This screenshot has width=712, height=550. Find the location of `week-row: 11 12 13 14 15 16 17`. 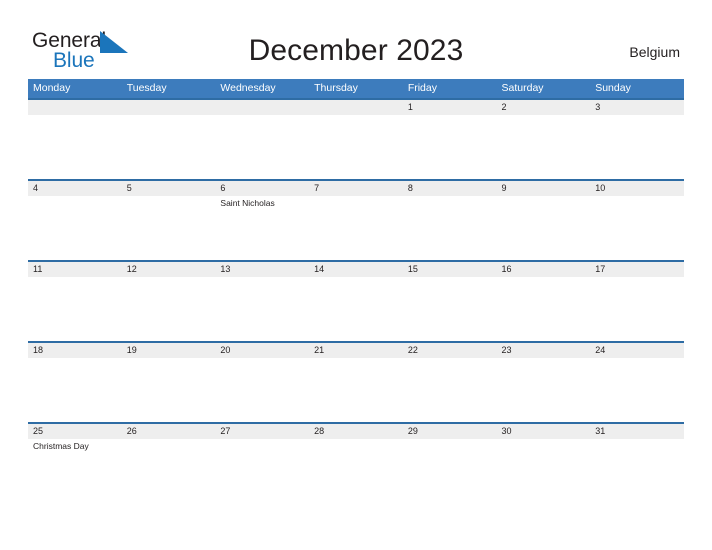

week-row: 11 12 13 14 15 16 17 is located at coordinates (356, 300).